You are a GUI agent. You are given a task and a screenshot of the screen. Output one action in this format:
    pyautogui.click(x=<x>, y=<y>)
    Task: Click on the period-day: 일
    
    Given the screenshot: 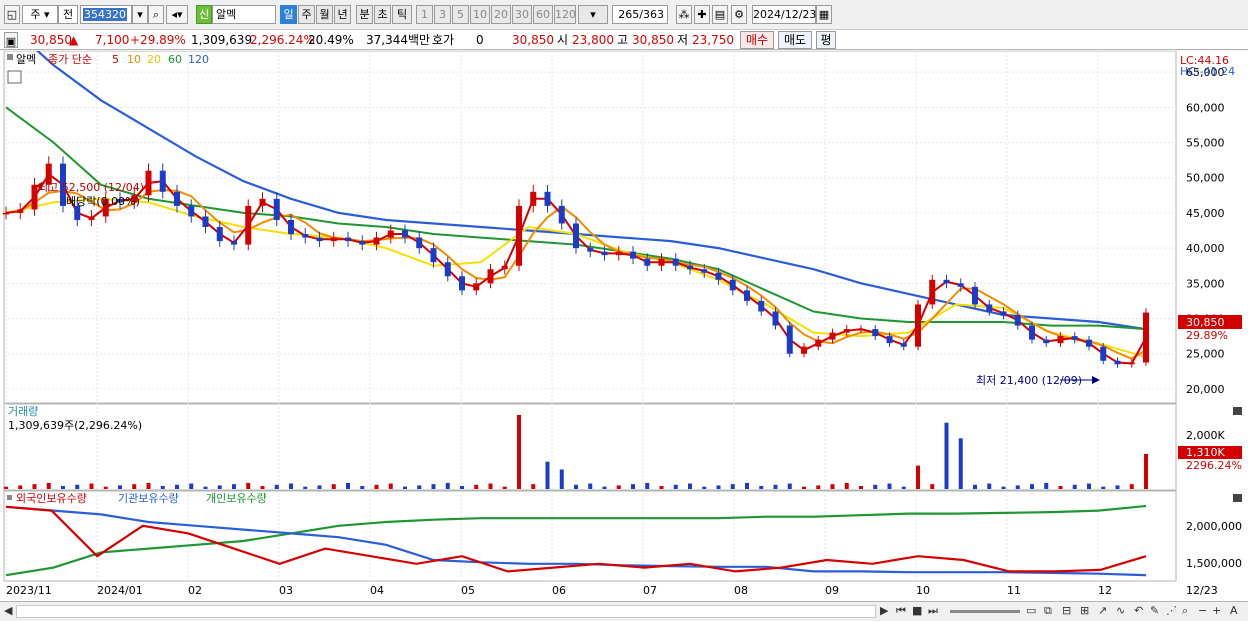 What is the action you would take?
    pyautogui.click(x=288, y=14)
    